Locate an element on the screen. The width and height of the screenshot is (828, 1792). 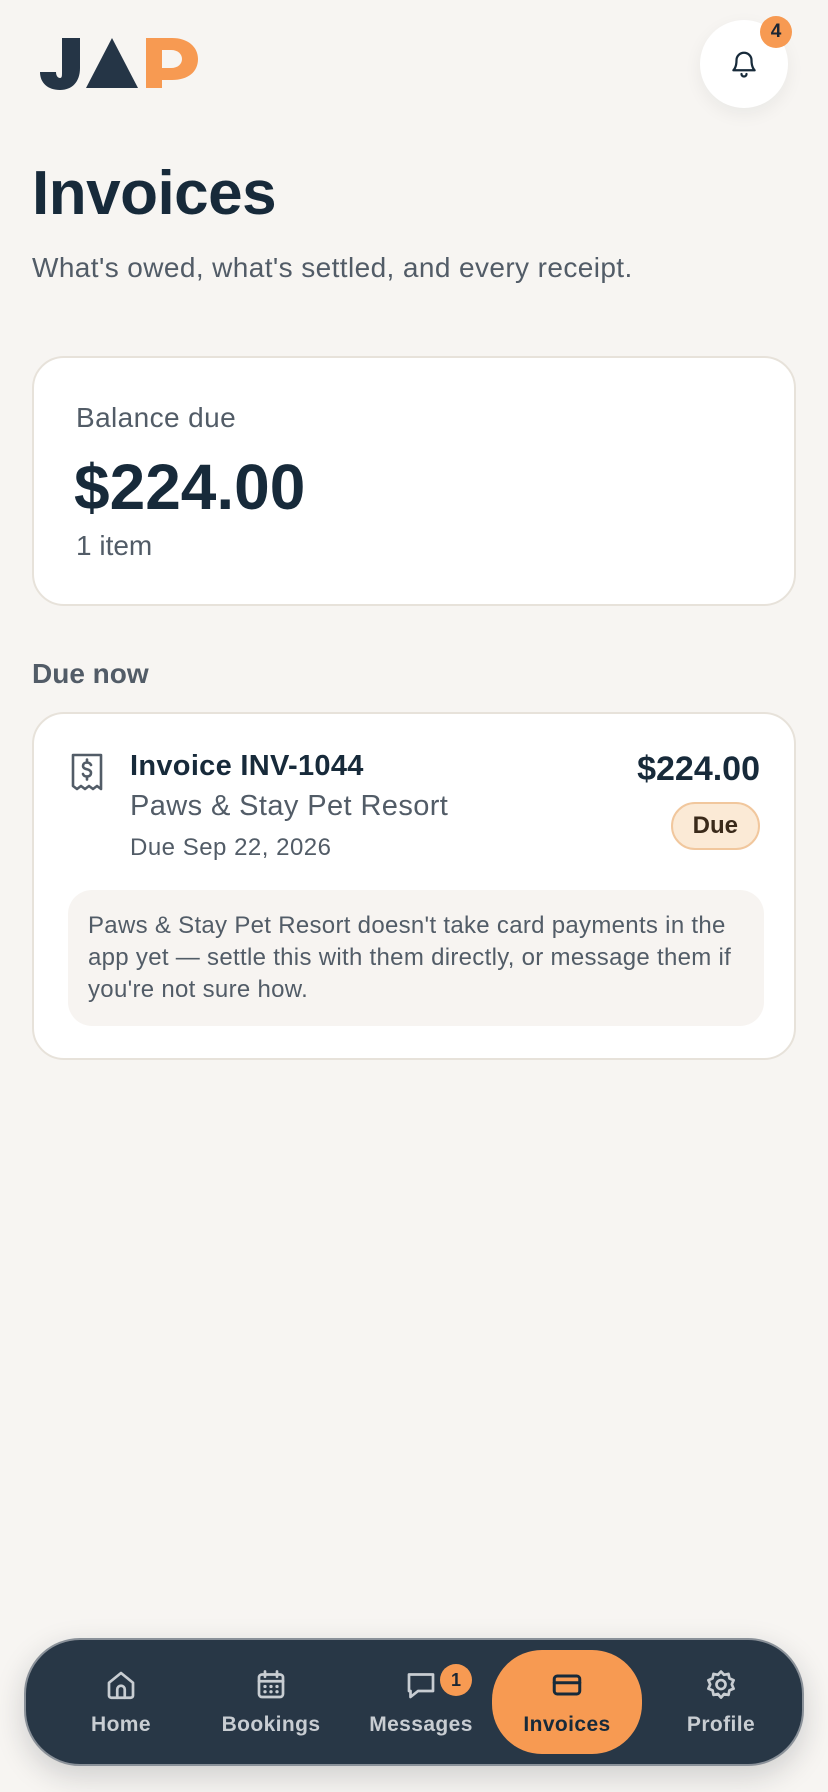
receipt-icon is located at coordinates (87, 772).